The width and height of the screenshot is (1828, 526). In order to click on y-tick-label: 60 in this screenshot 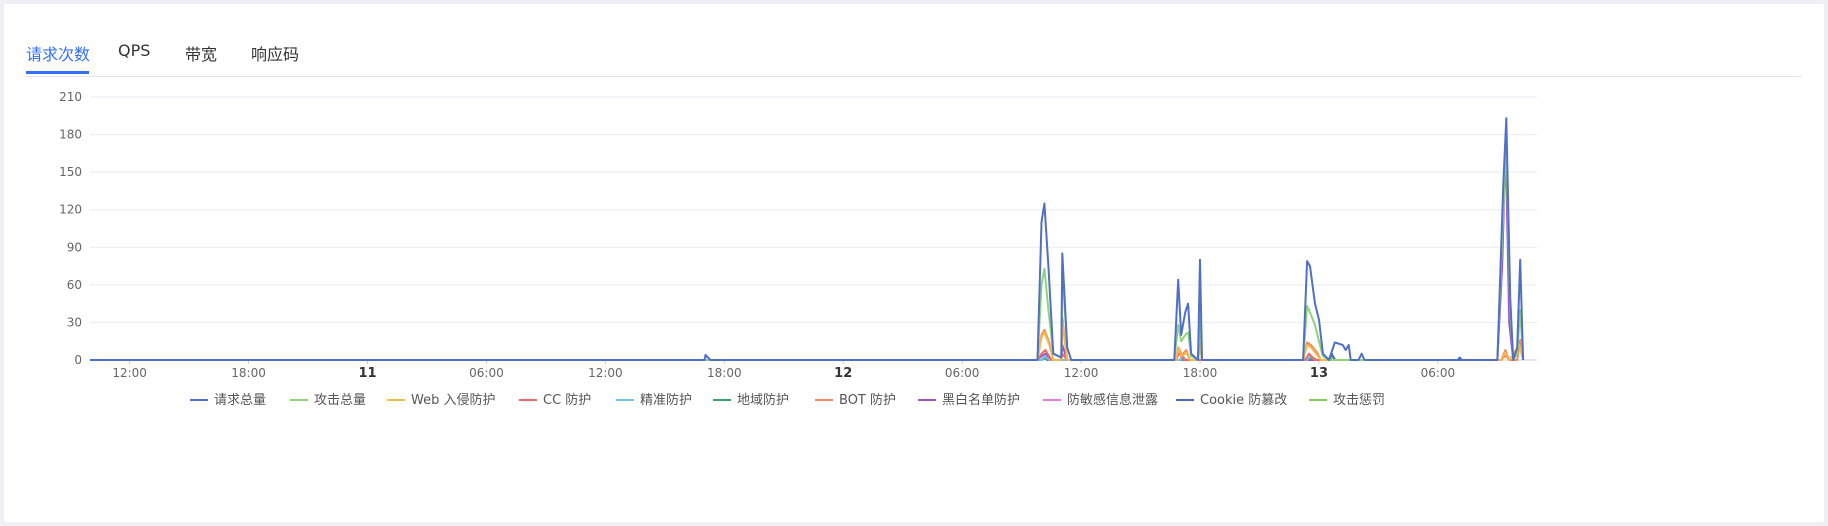, I will do `click(74, 285)`.